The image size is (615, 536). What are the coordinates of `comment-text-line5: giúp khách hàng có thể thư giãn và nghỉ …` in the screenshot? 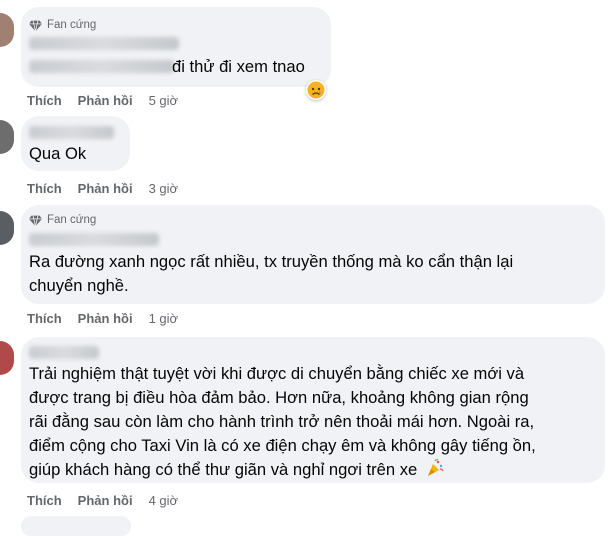 It's located at (312, 470).